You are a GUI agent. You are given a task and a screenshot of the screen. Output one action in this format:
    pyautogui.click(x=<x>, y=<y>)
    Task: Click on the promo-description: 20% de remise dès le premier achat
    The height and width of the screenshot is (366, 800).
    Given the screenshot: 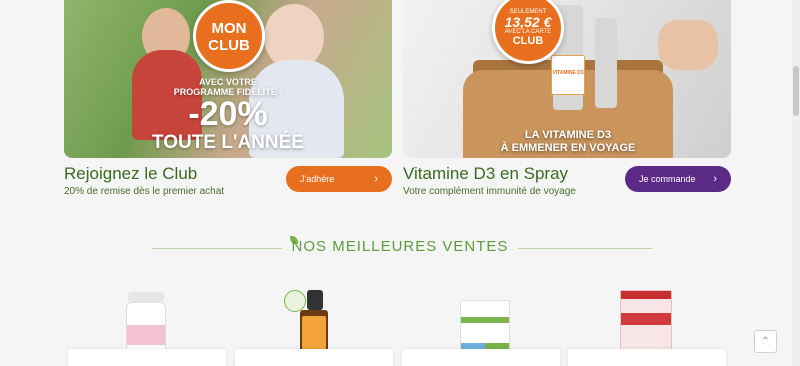 What is the action you would take?
    pyautogui.click(x=144, y=191)
    